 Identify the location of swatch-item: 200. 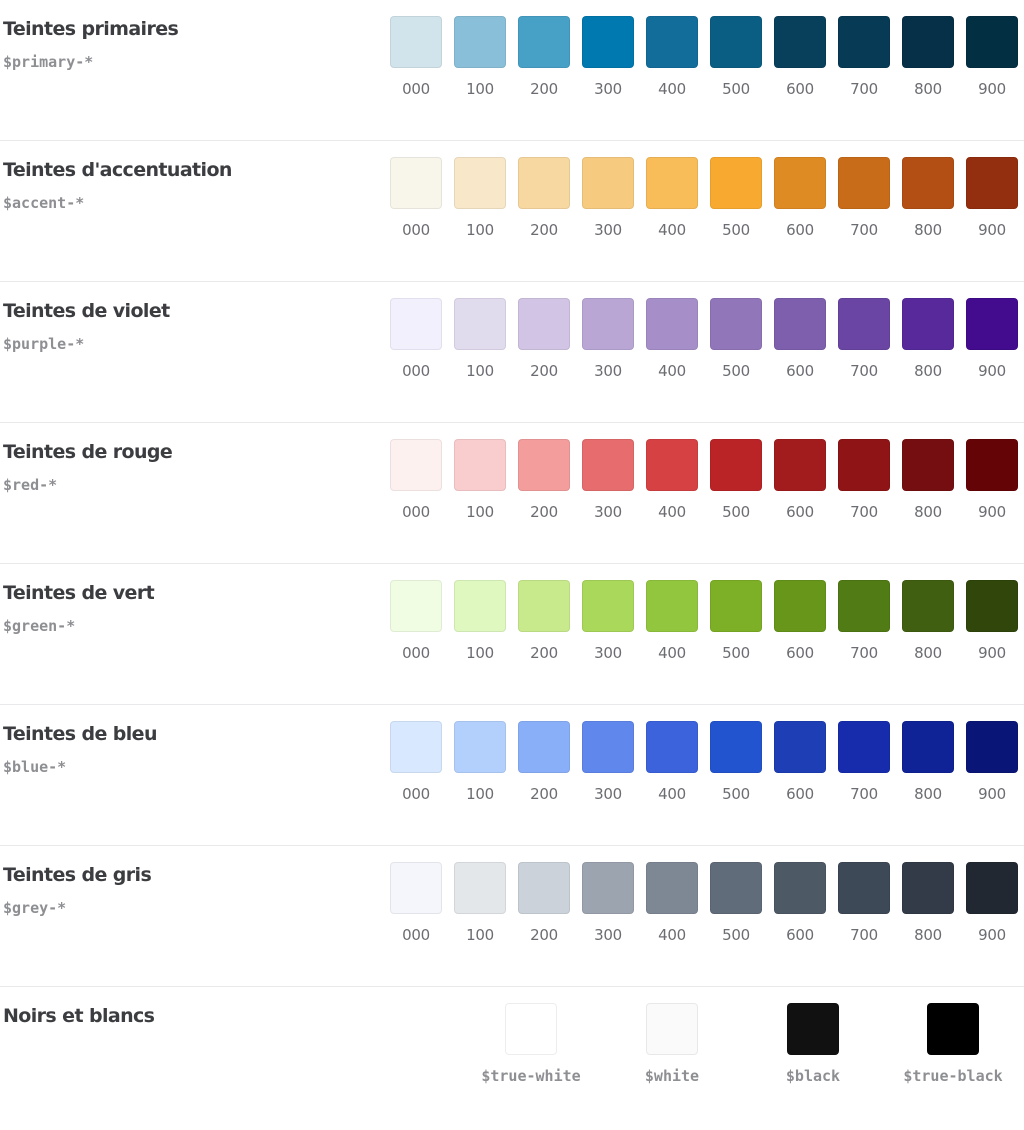
(544, 621).